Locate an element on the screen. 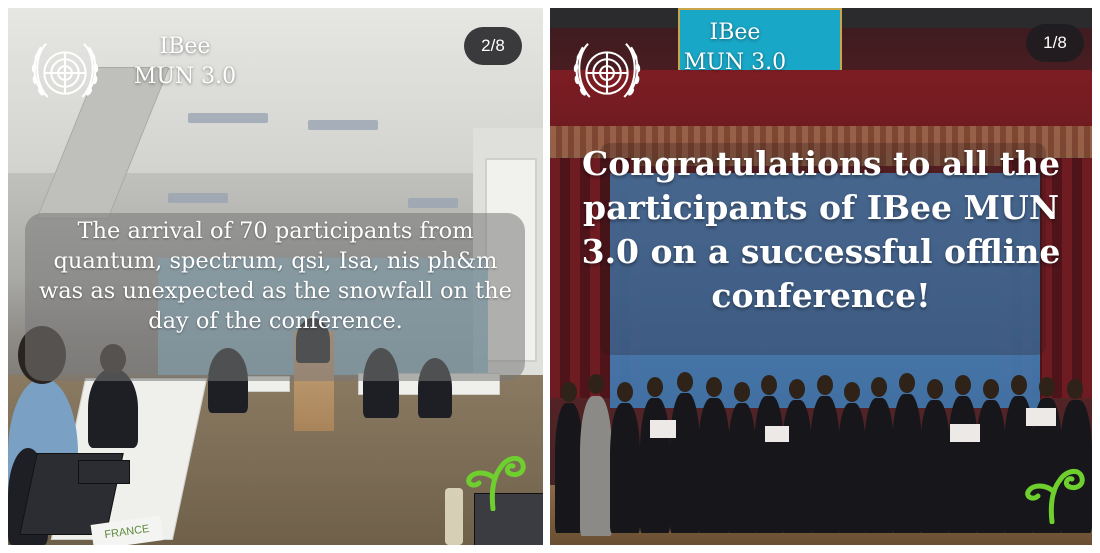 The height and width of the screenshot is (553, 1100). water-bottle is located at coordinates (454, 516).